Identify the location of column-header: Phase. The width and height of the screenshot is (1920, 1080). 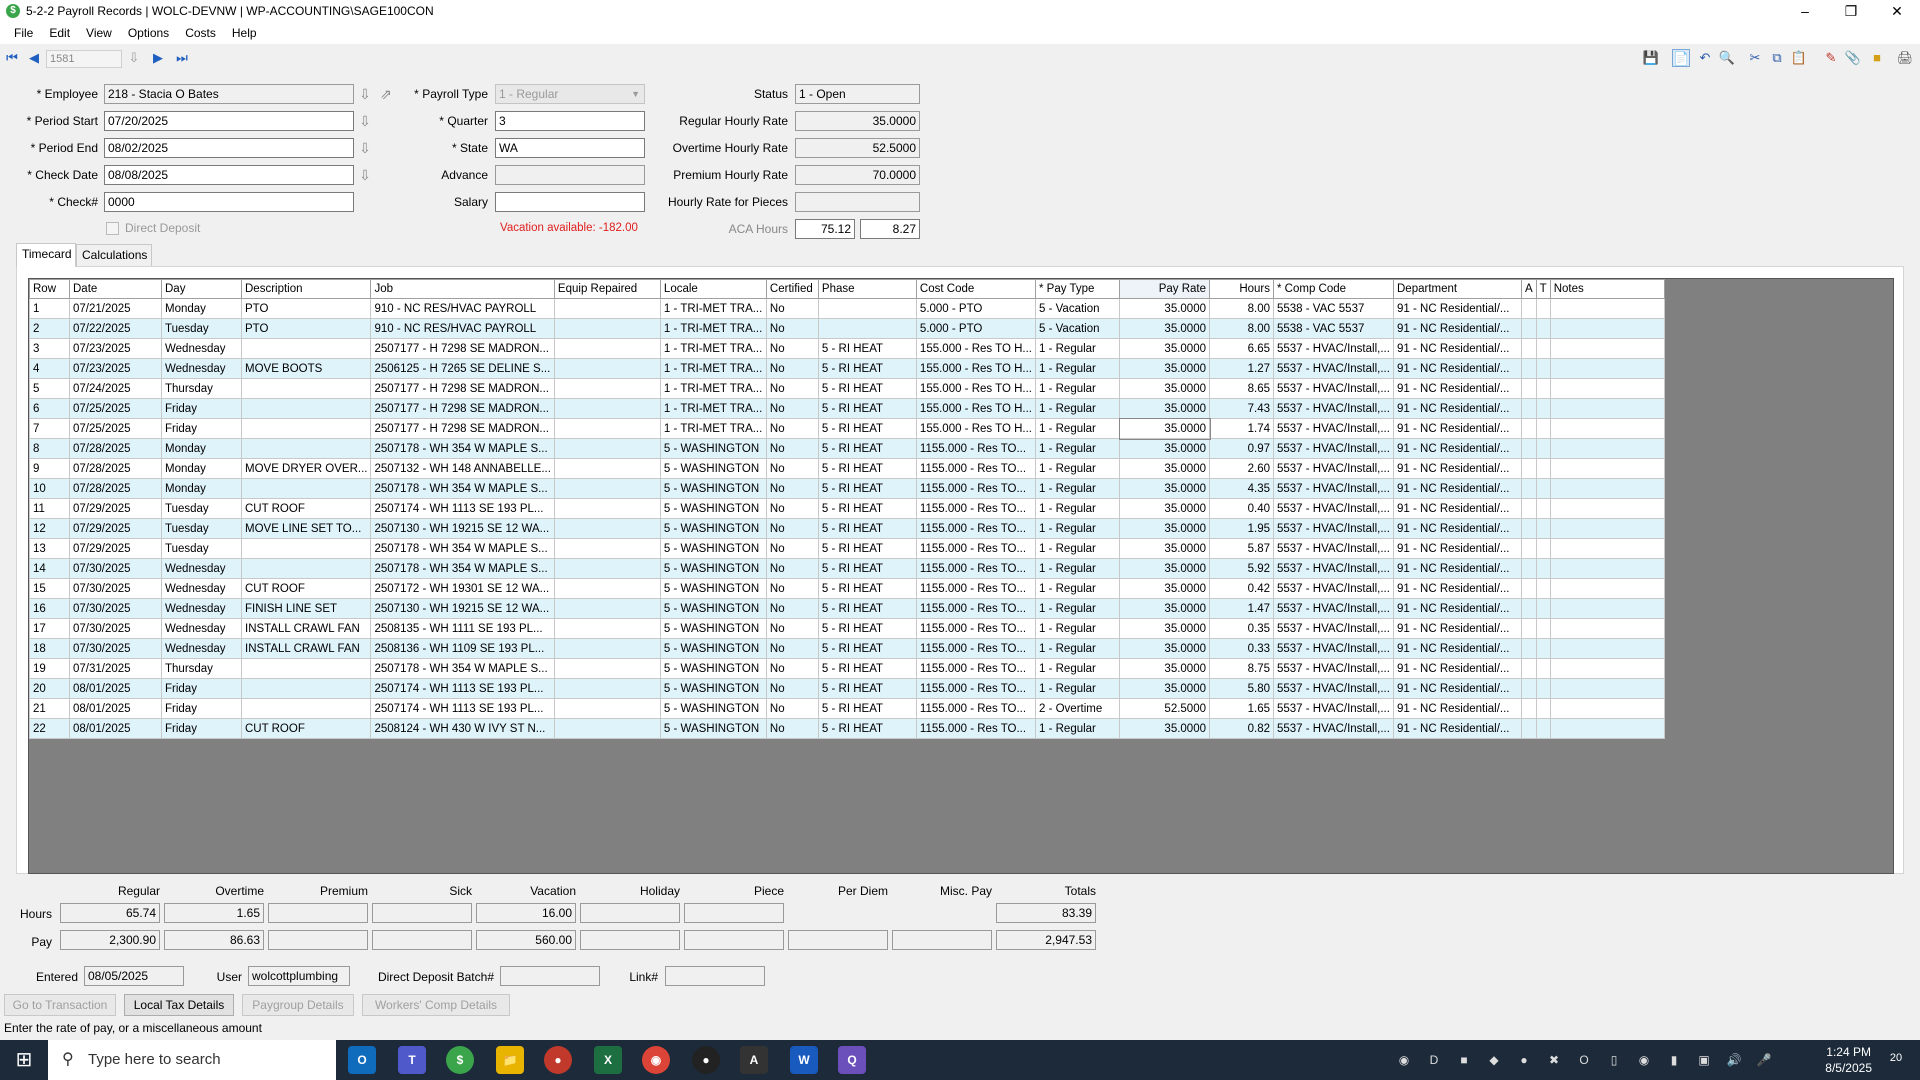
(867, 289).